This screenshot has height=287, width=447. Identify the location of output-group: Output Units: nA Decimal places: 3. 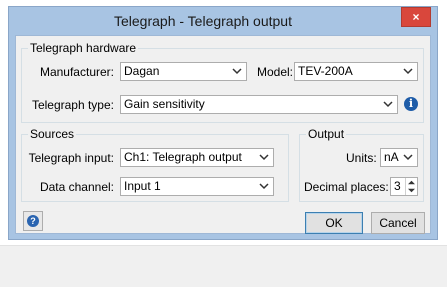
(361, 164).